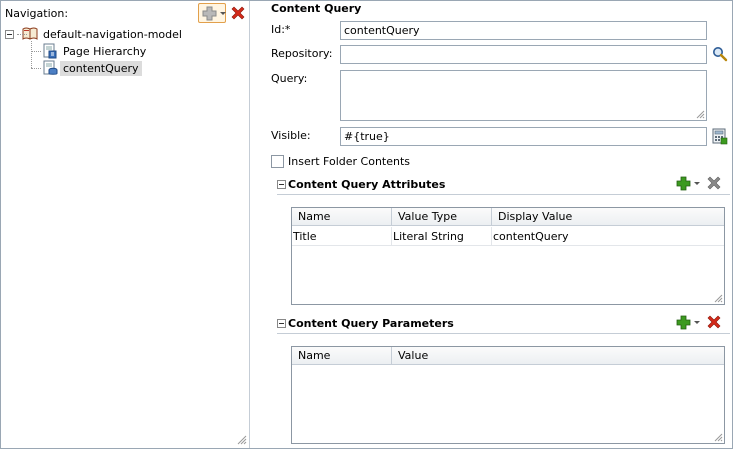  I want to click on table-header: Name Value, so click(508, 356).